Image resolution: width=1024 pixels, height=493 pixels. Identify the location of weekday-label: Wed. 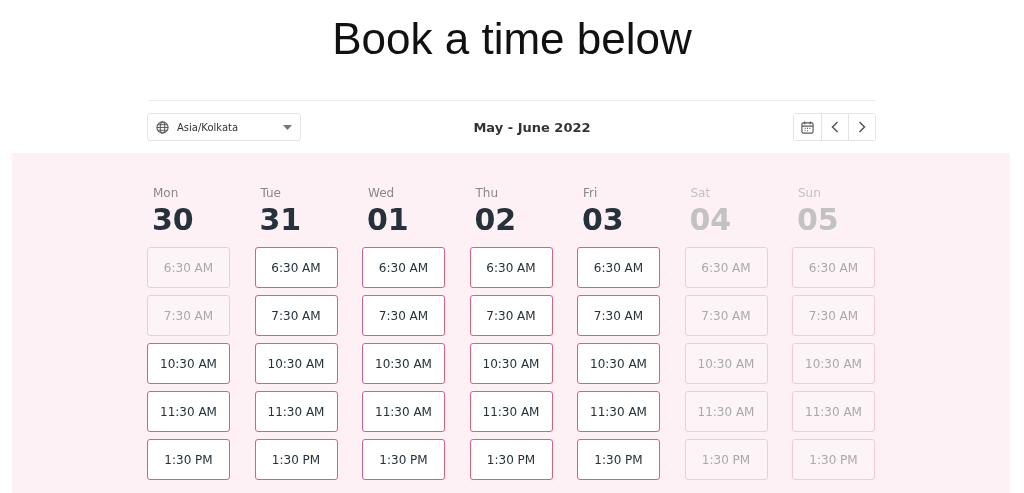
(381, 194).